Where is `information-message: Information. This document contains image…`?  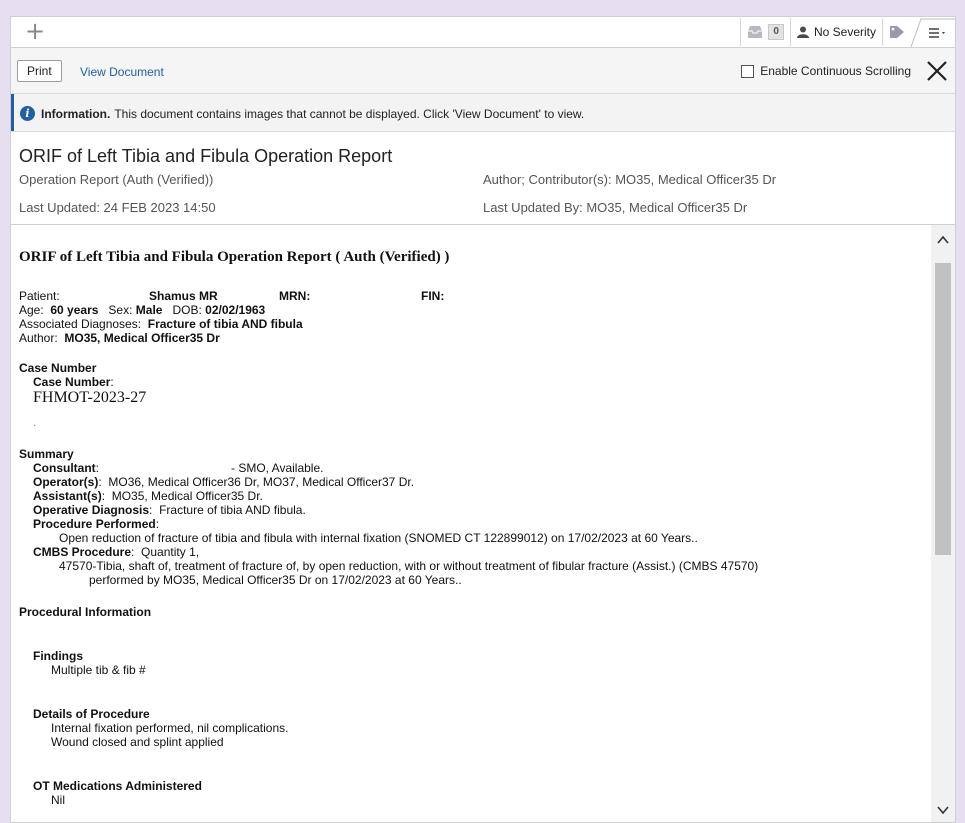
information-message: Information. This document contains image… is located at coordinates (312, 114).